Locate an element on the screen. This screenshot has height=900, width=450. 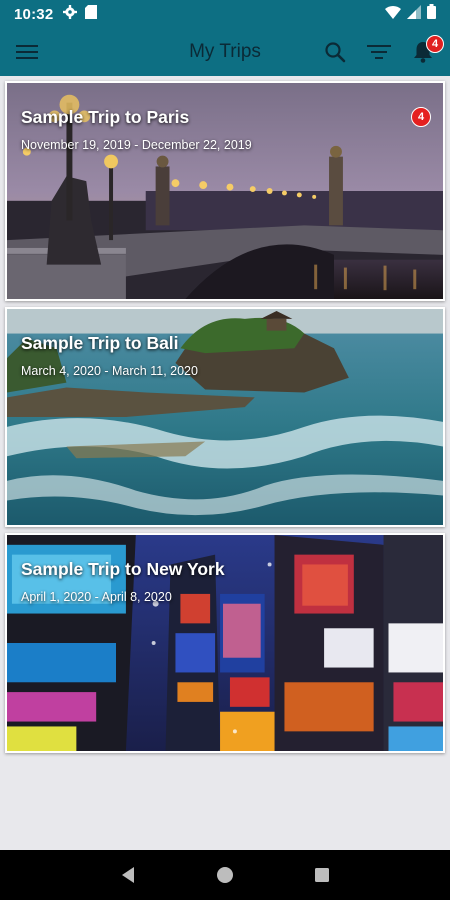
hamburger-menu-icon is located at coordinates (27, 52).